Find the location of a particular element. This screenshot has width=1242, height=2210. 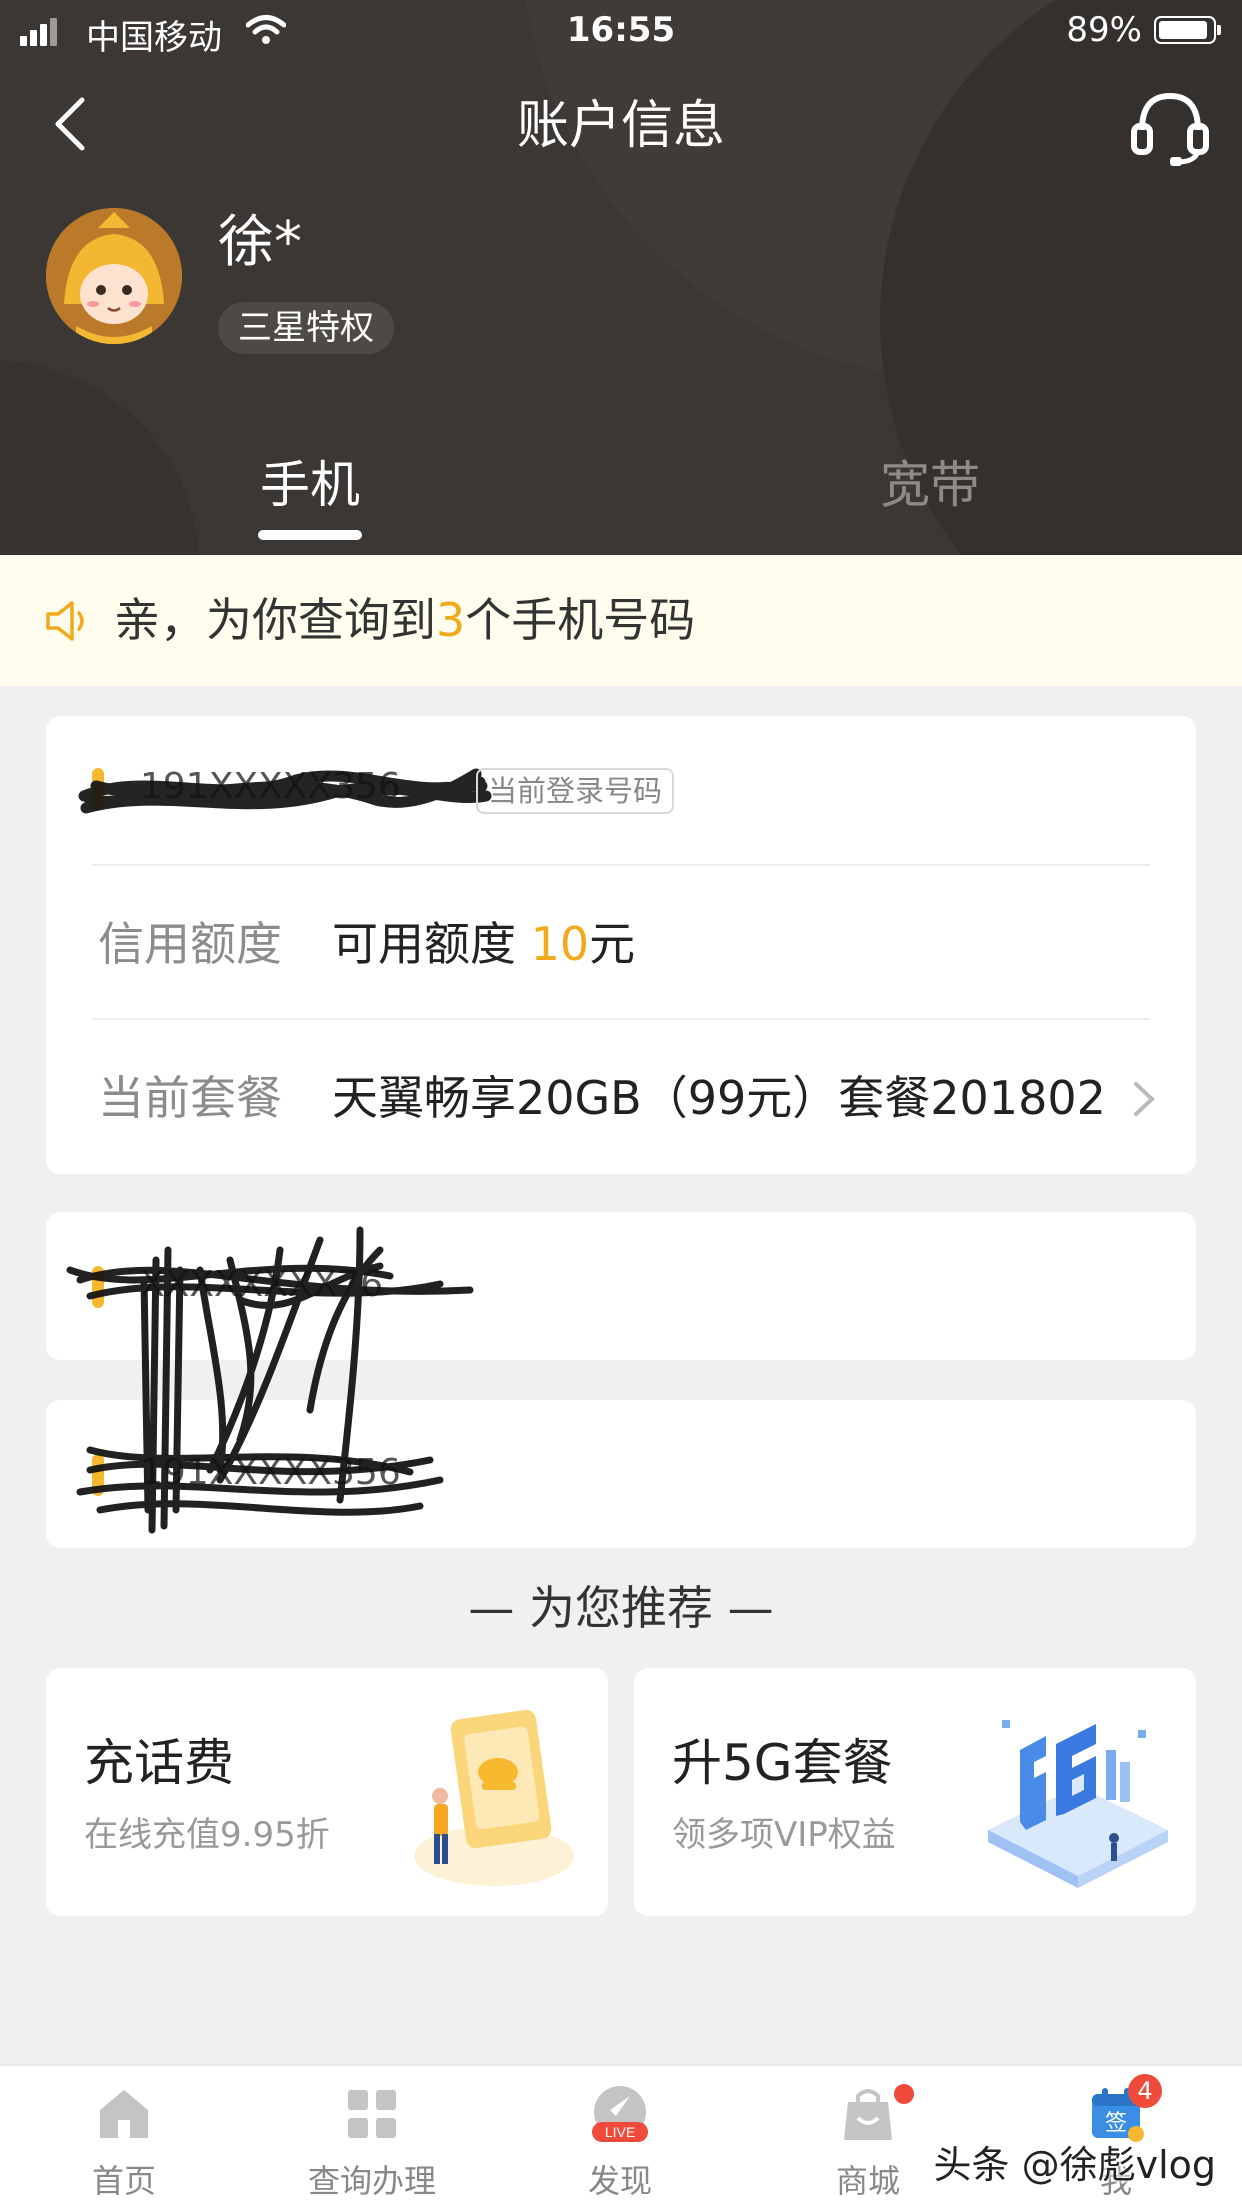

notice-suffix: 个手机号码 is located at coordinates (580, 620).